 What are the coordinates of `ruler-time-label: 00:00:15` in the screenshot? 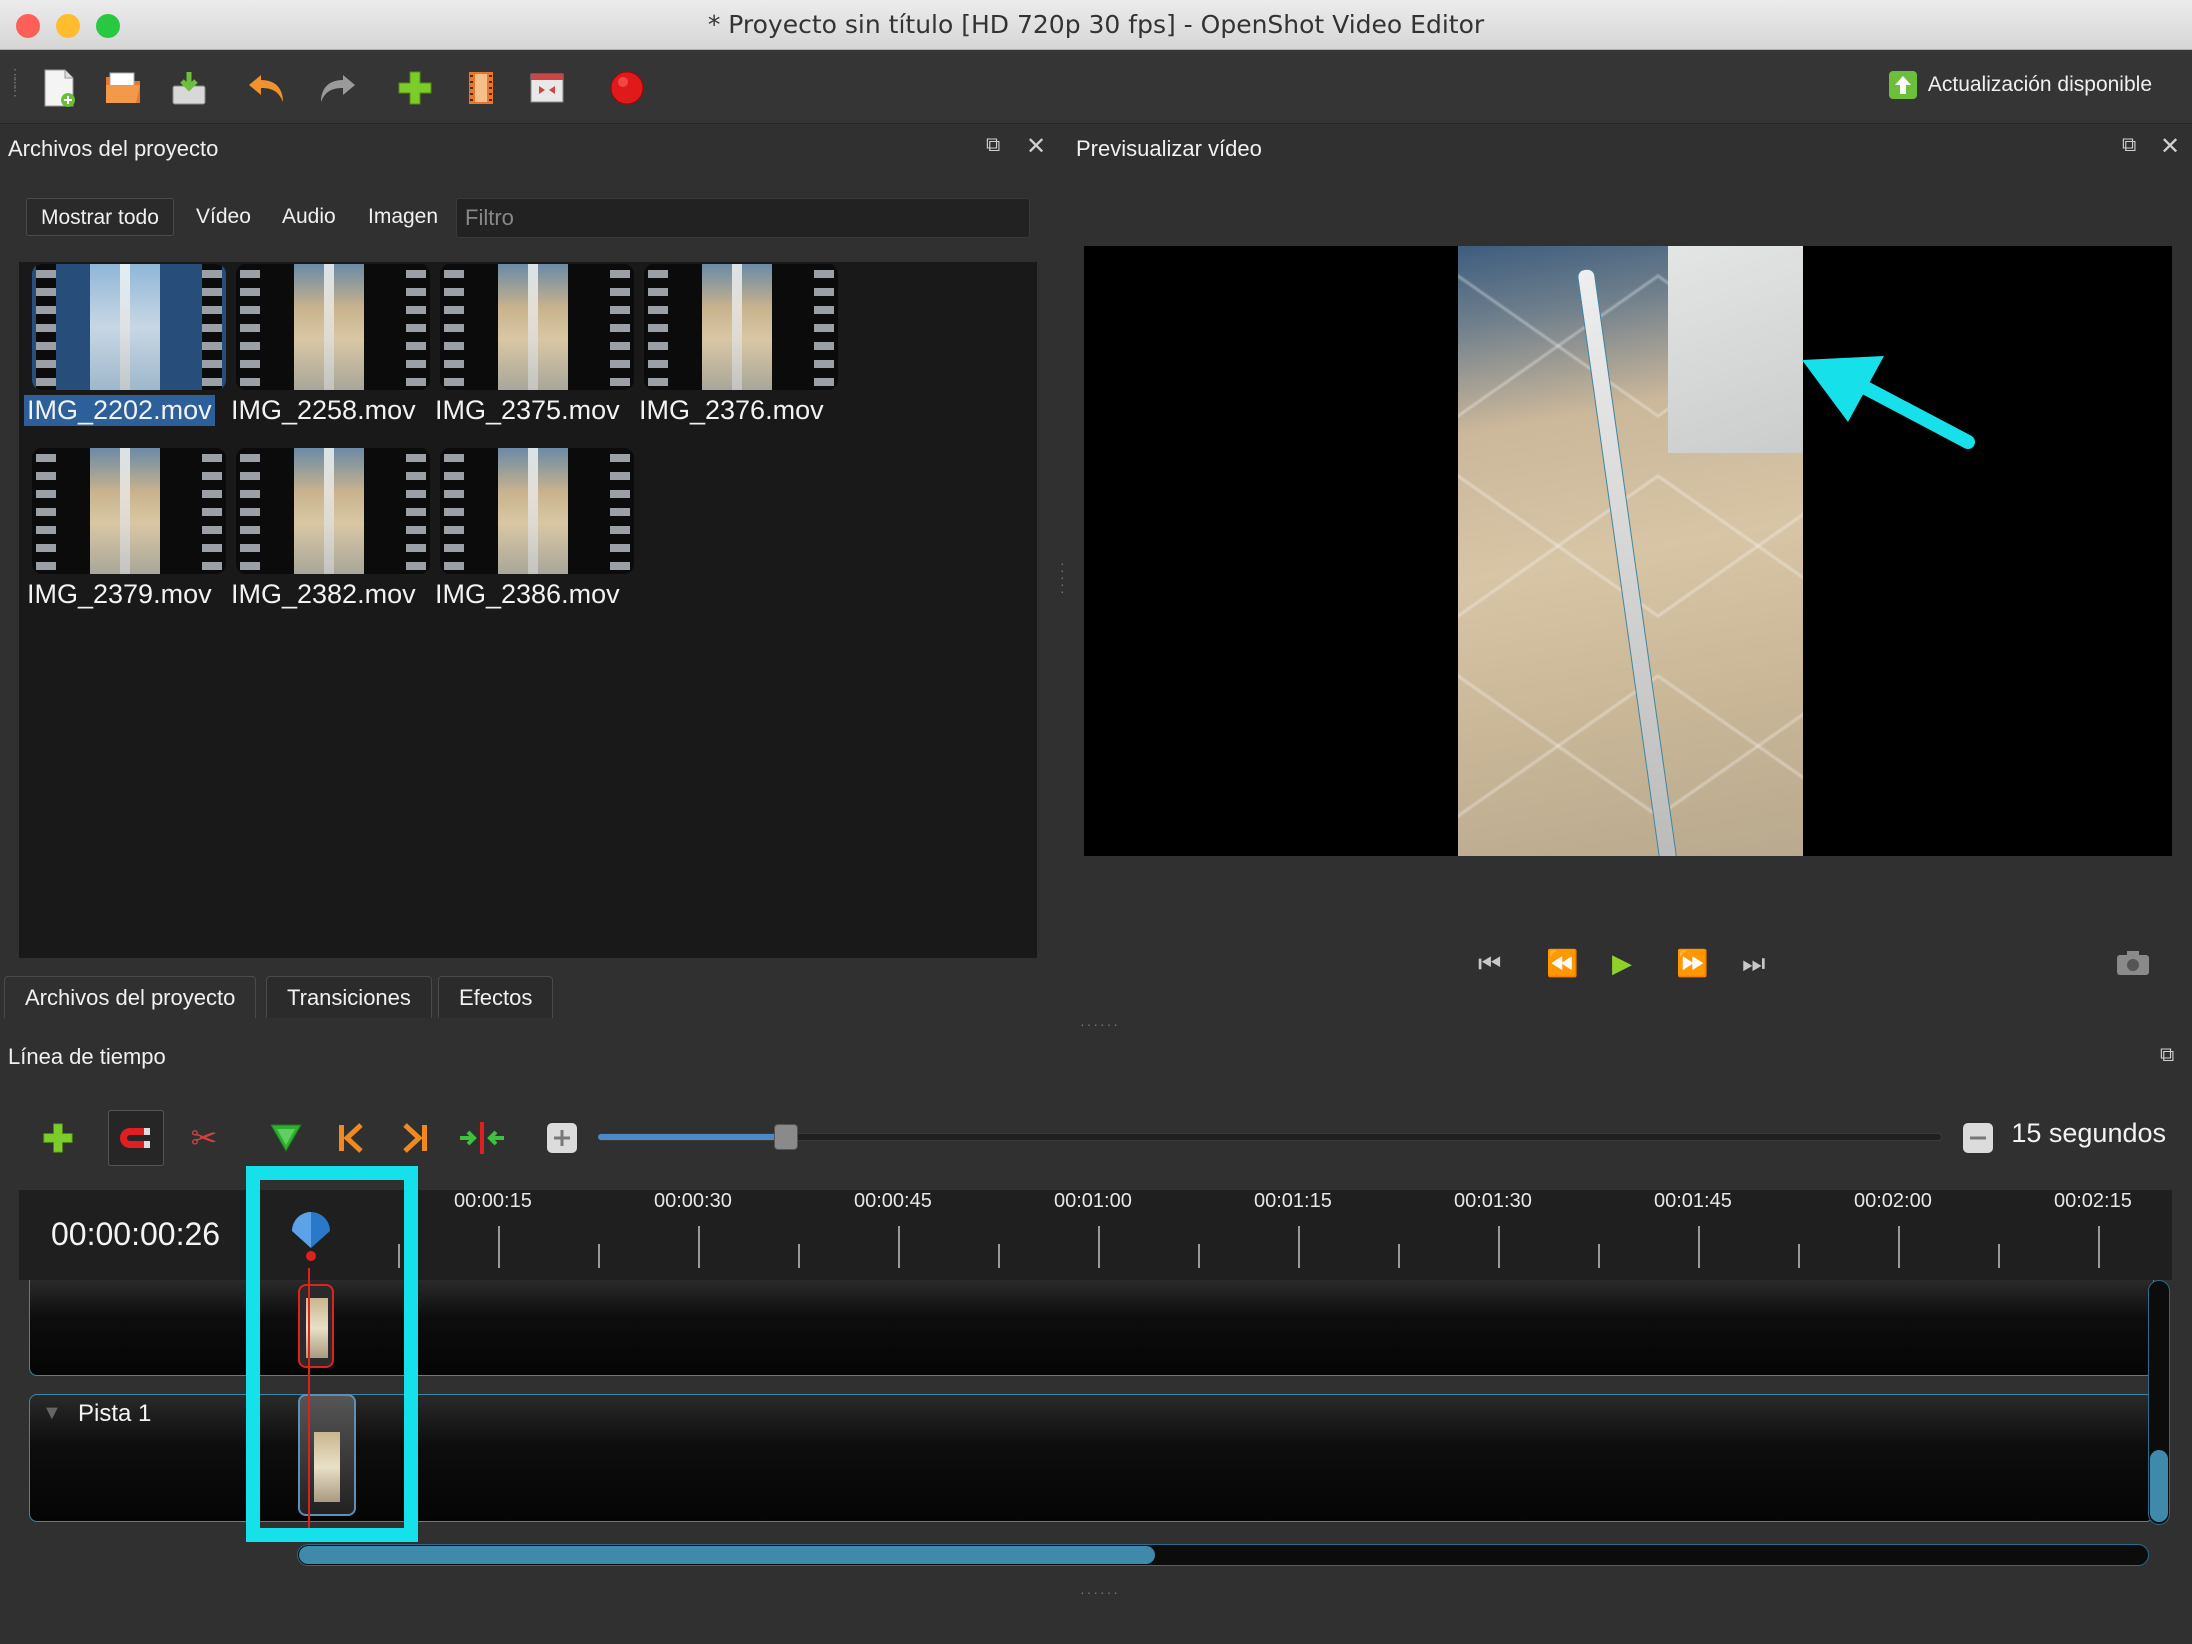 It's located at (493, 1201).